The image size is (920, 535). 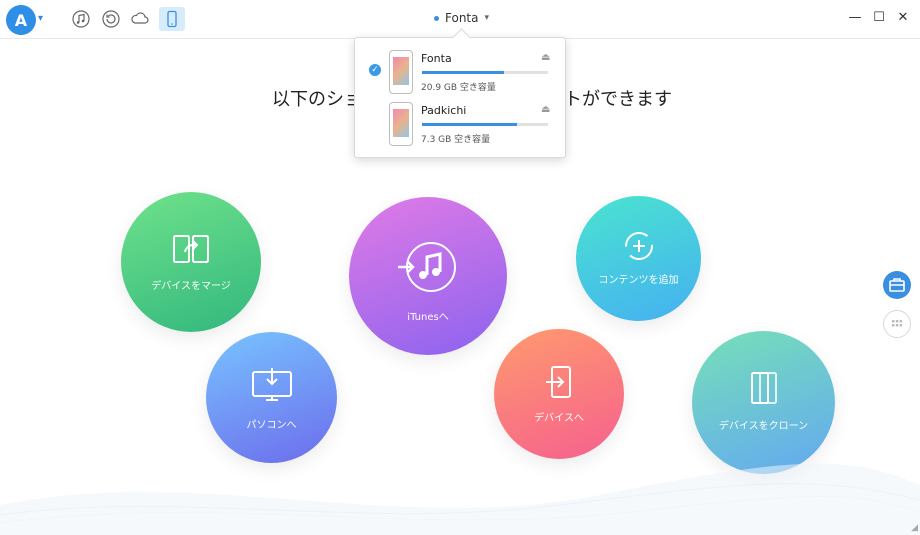 What do you see at coordinates (914, 528) in the screenshot?
I see `resize-grip-icon: ◢` at bounding box center [914, 528].